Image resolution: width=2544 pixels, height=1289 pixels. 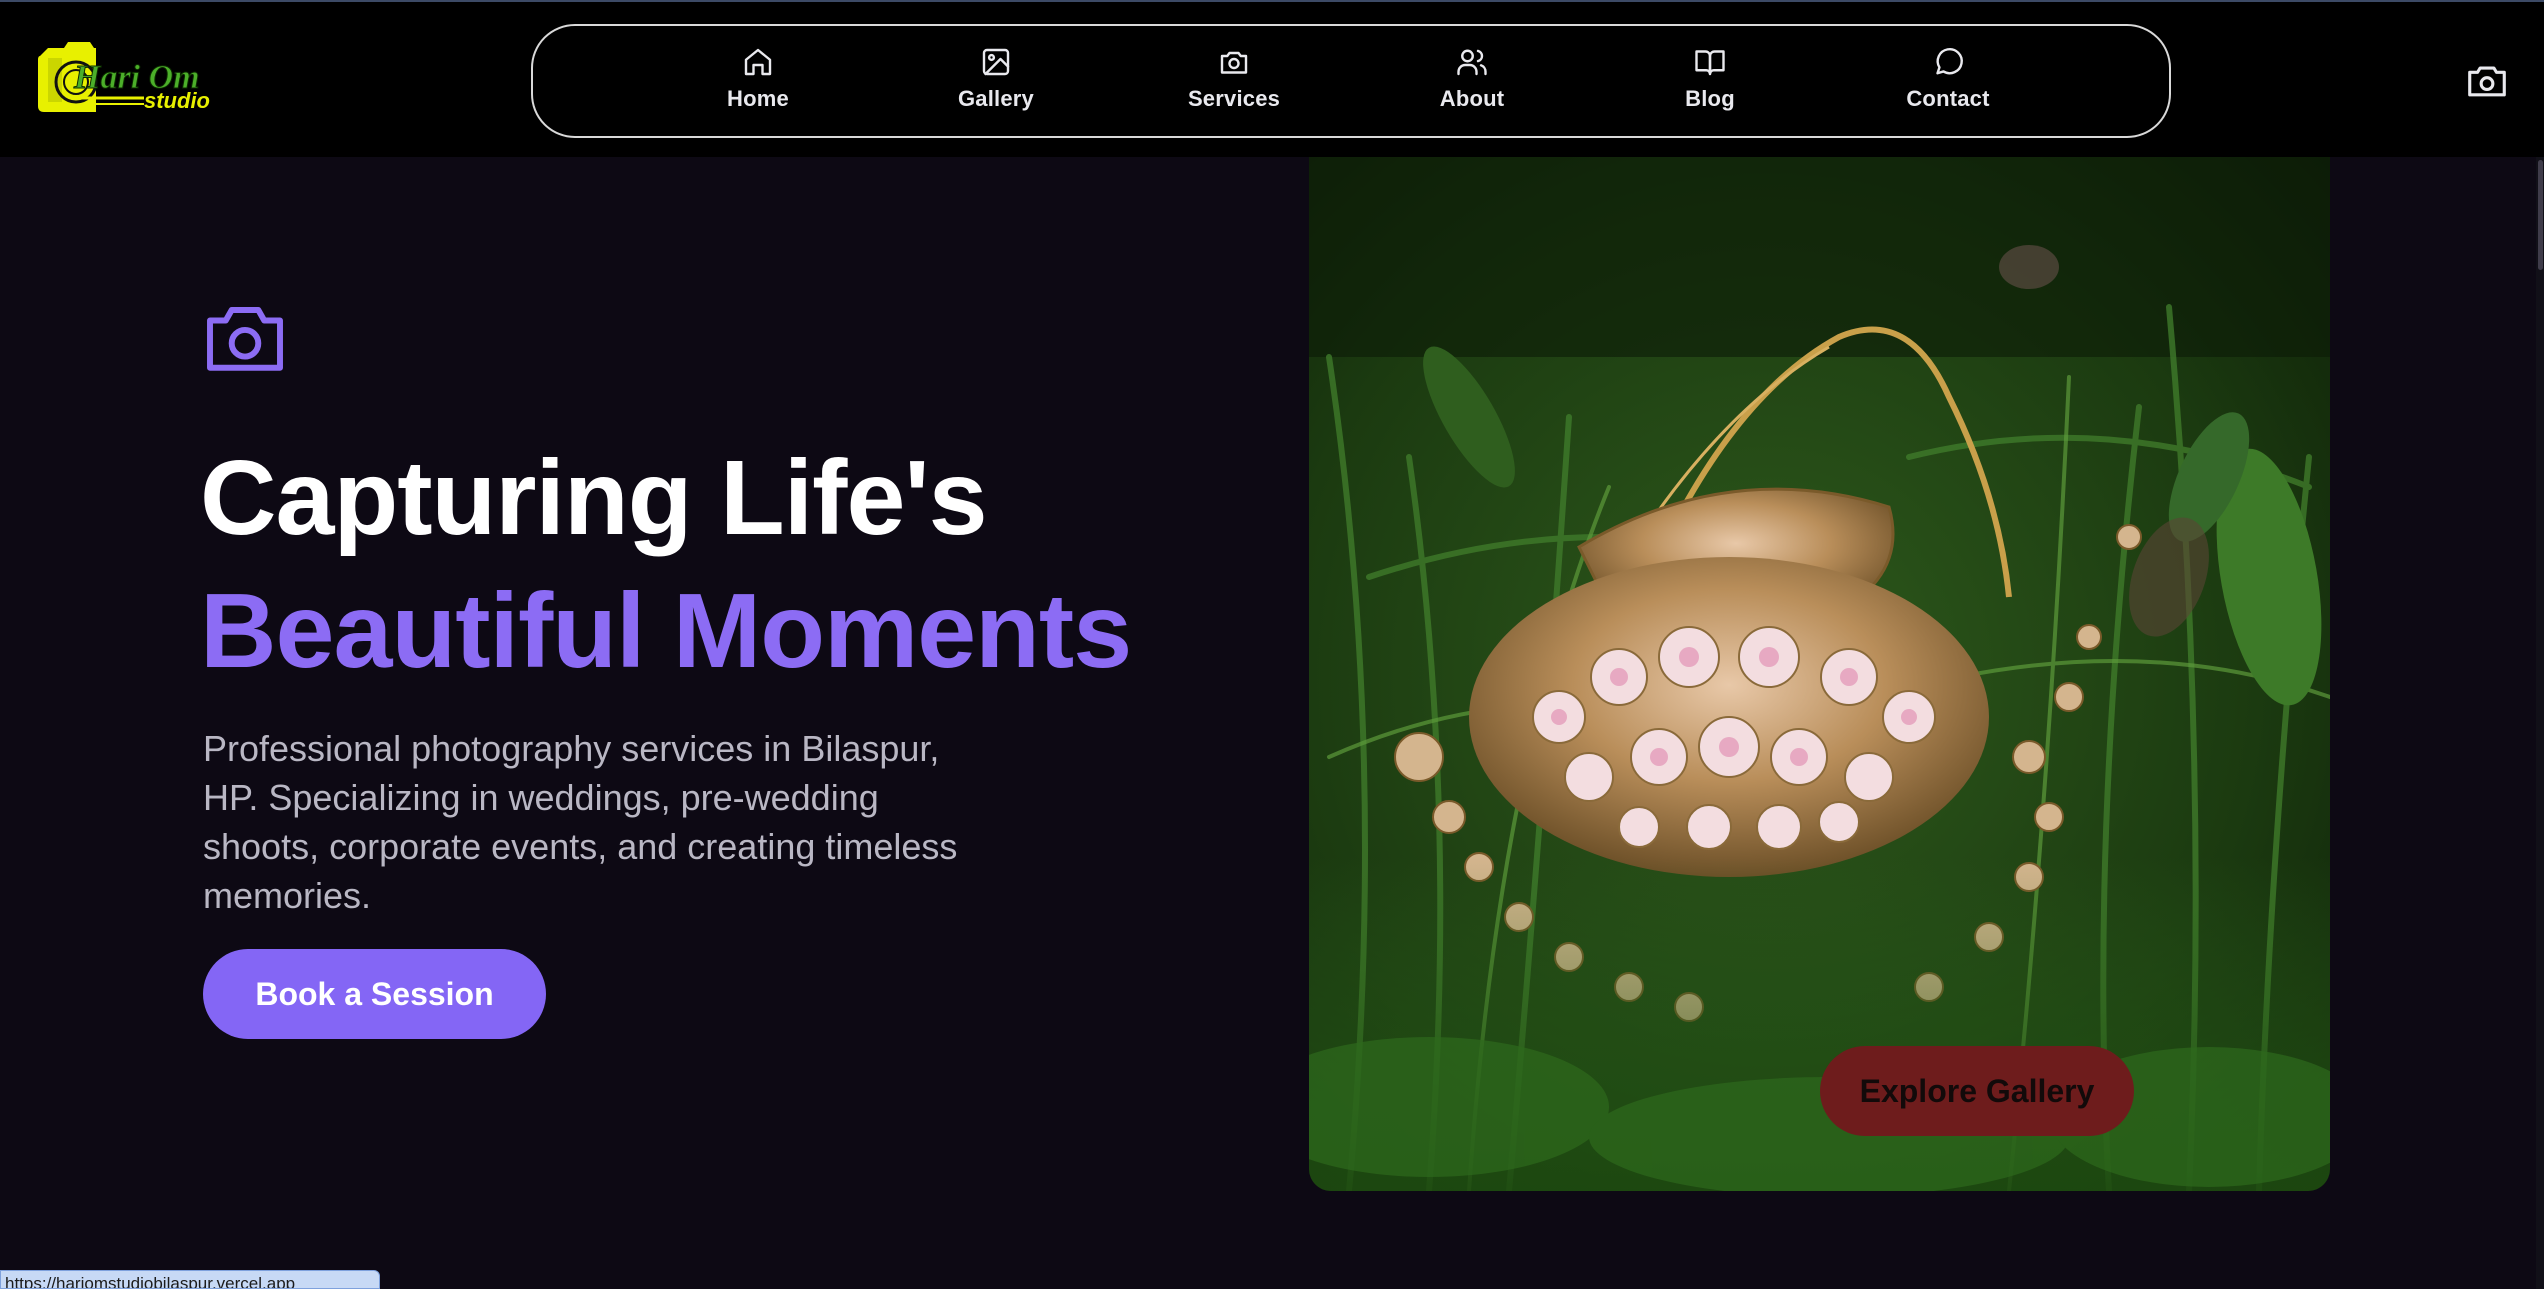 What do you see at coordinates (1948, 84) in the screenshot?
I see `nav-item-contact: Contact` at bounding box center [1948, 84].